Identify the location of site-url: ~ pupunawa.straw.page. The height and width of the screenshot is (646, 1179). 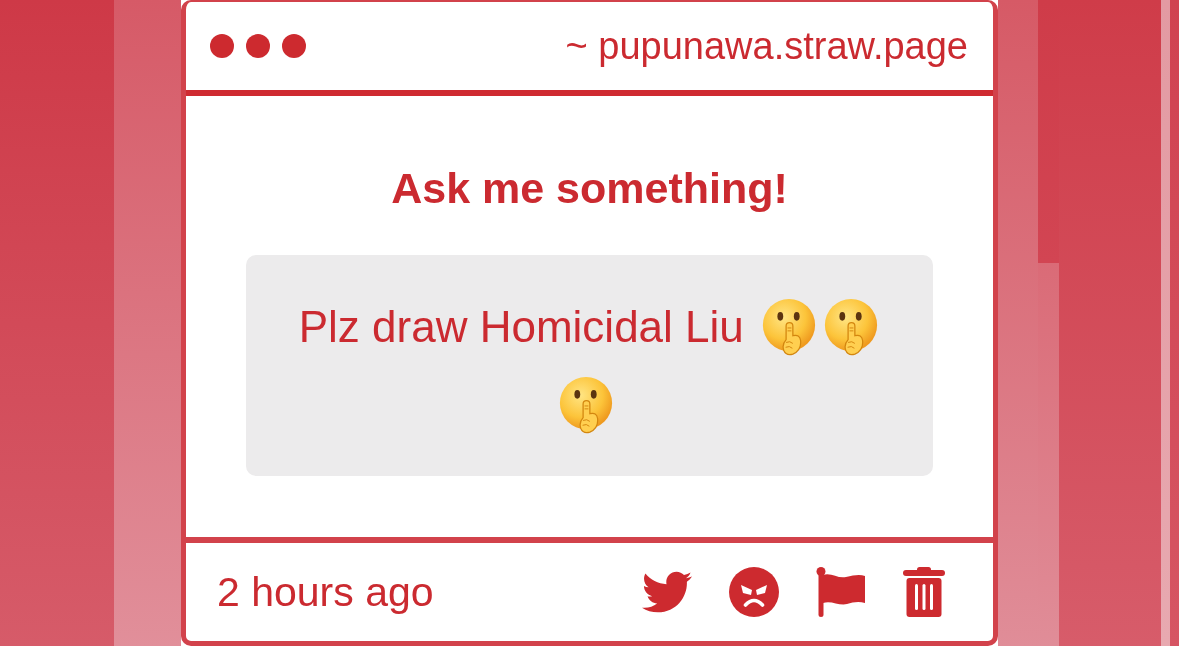
(766, 46).